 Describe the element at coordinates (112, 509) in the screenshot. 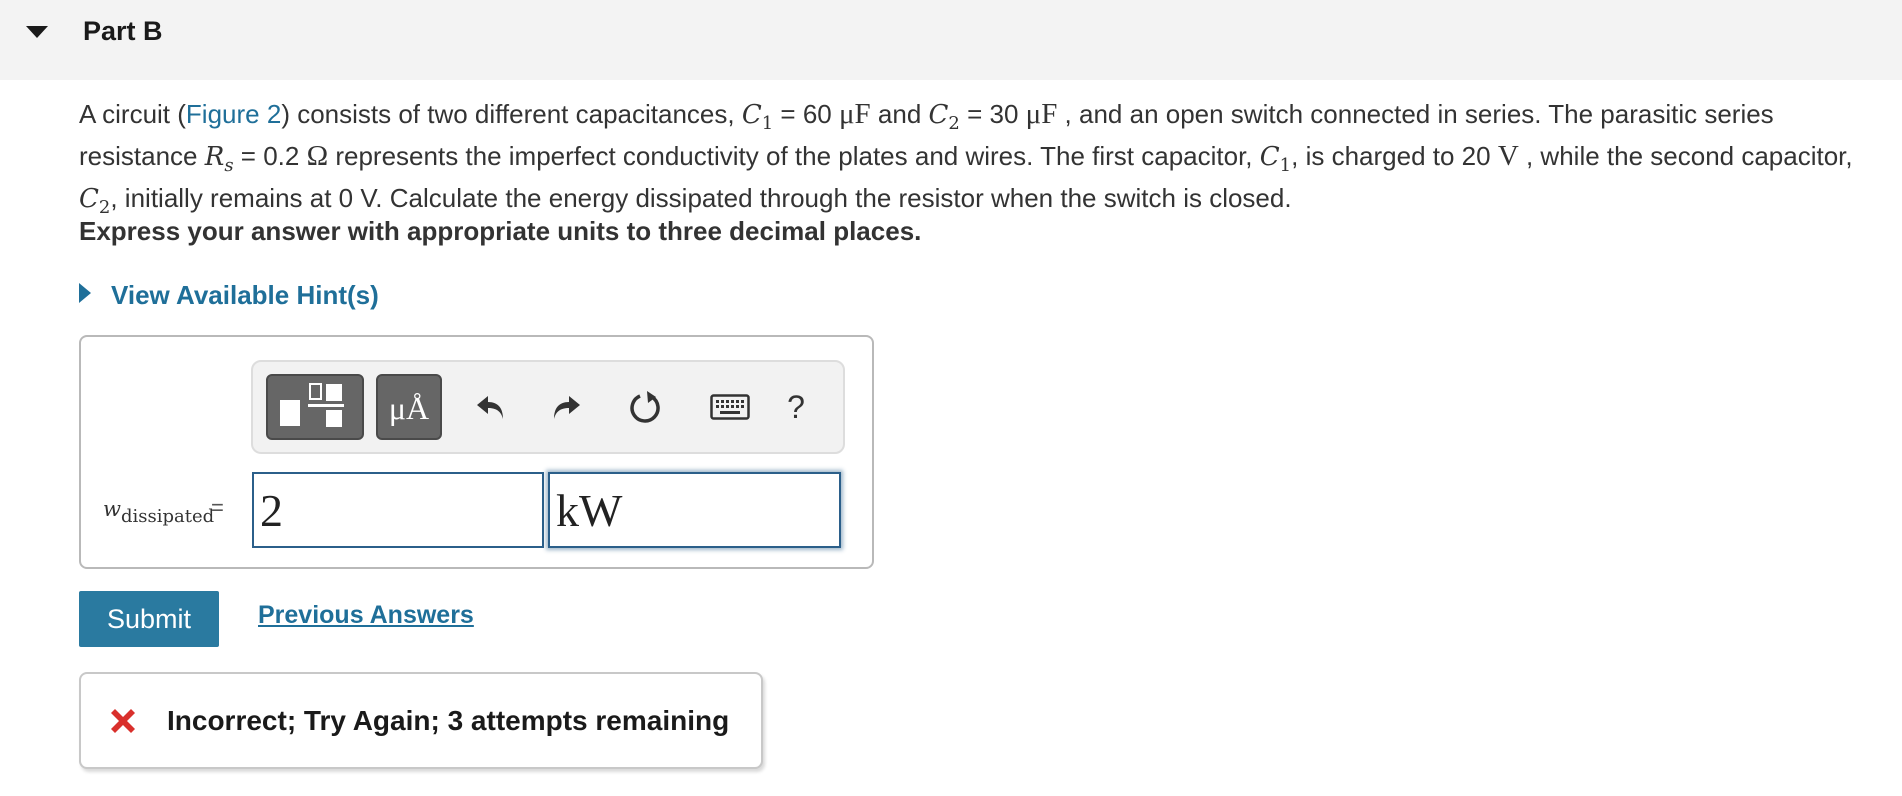

I see `variable-symbol: w` at that location.